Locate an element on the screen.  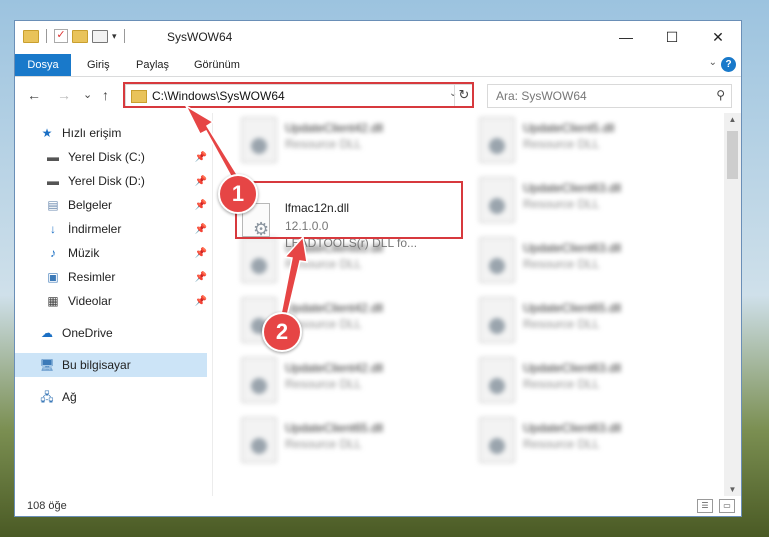
sidebar-item-label: Ağ is located at coordinates (69, 397).